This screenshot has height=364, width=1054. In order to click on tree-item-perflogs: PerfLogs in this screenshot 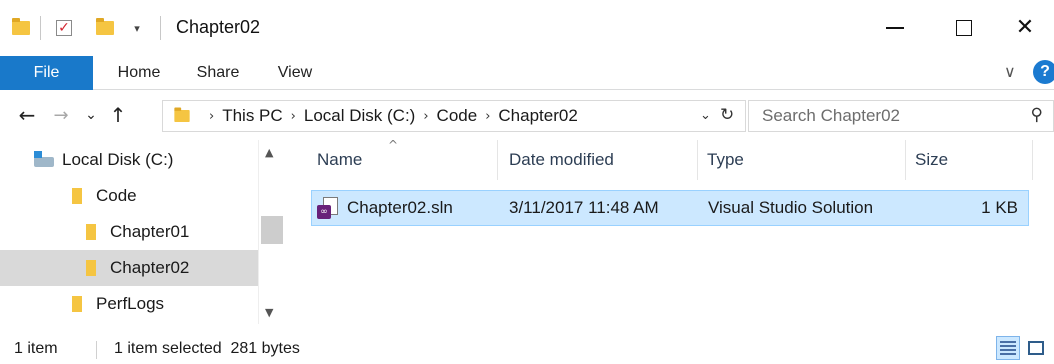, I will do `click(129, 304)`.